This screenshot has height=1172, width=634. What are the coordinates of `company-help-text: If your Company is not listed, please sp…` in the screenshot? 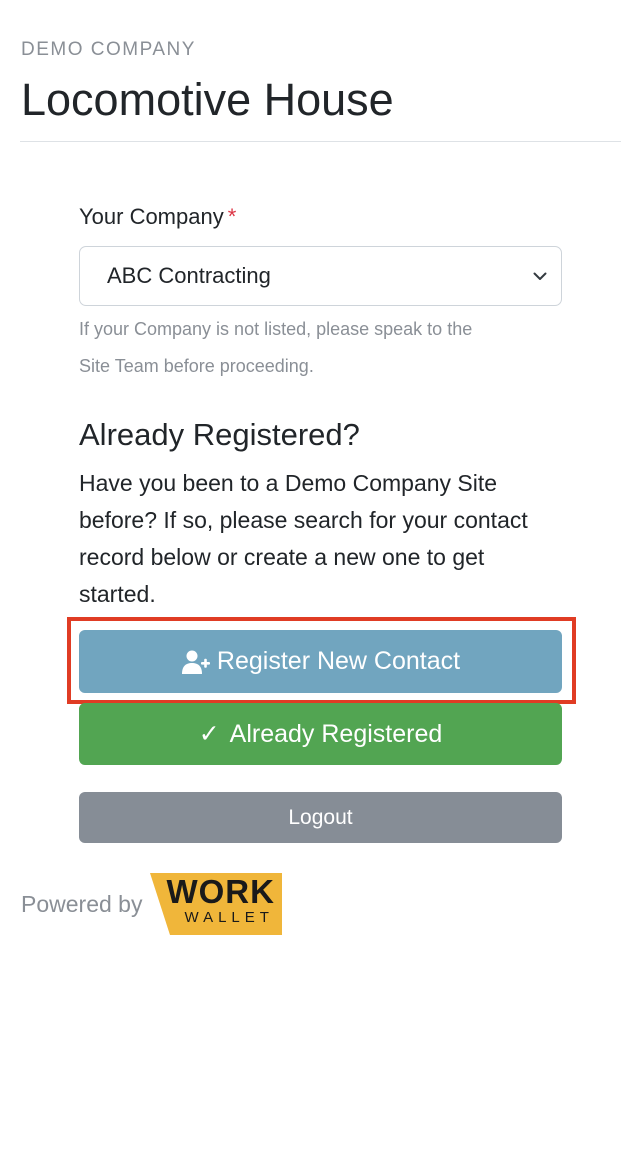 It's located at (320, 348).